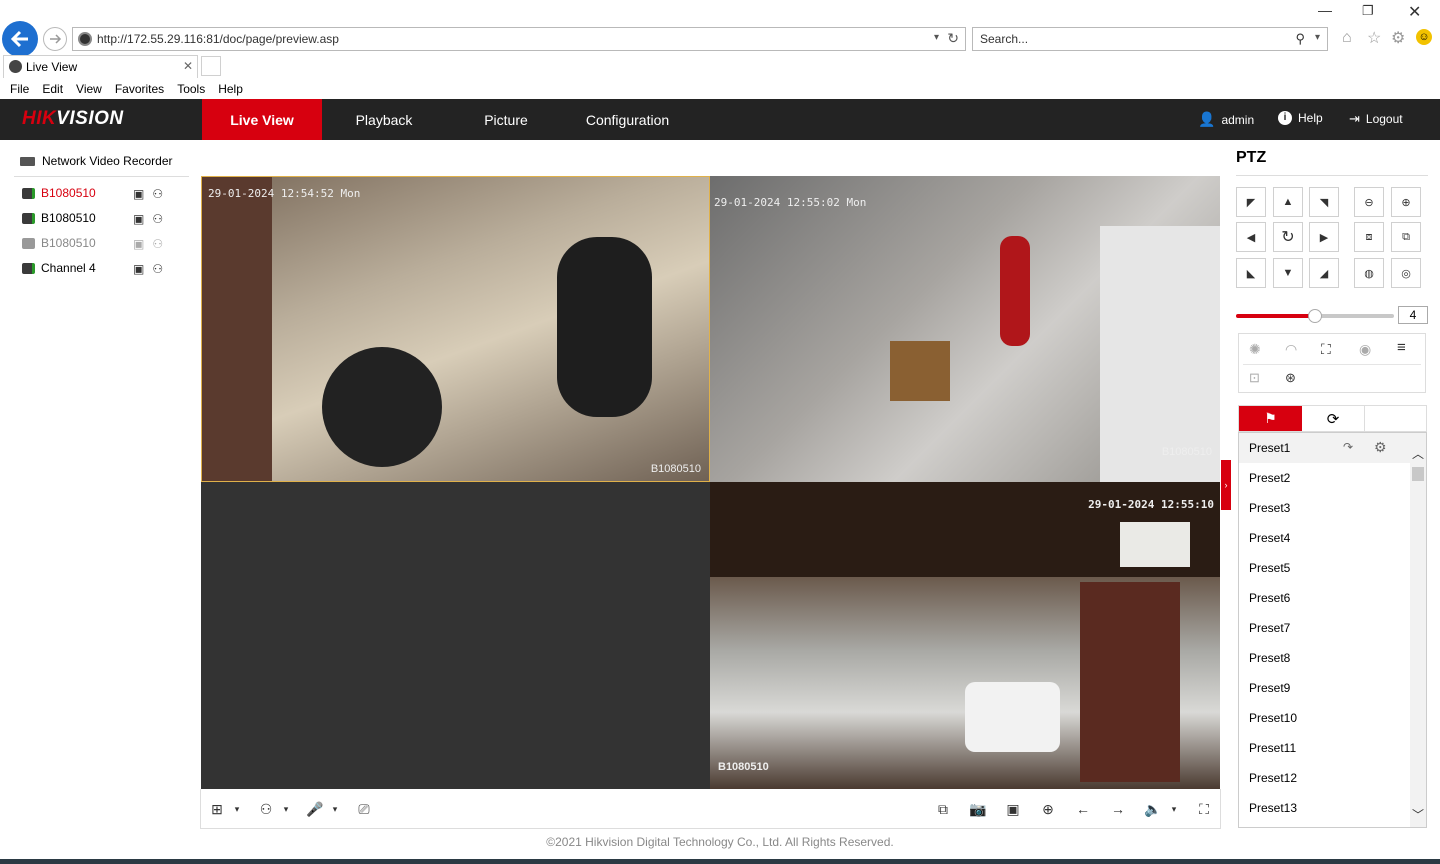  Describe the element at coordinates (1414, 12) in the screenshot. I see `close-window-icon: ✕` at that location.